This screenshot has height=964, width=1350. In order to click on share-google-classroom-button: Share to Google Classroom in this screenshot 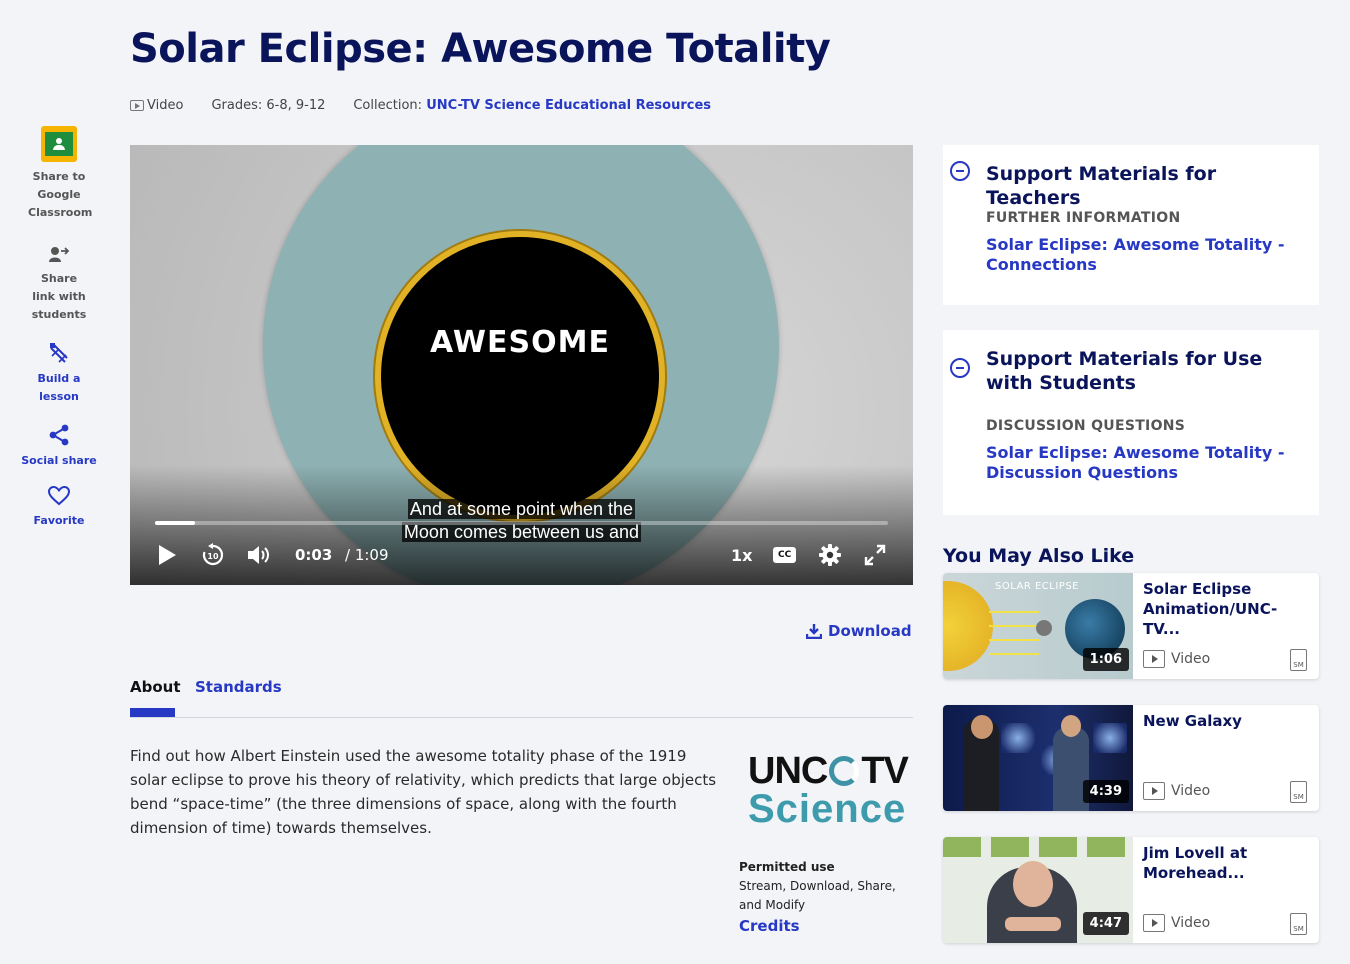, I will do `click(59, 174)`.